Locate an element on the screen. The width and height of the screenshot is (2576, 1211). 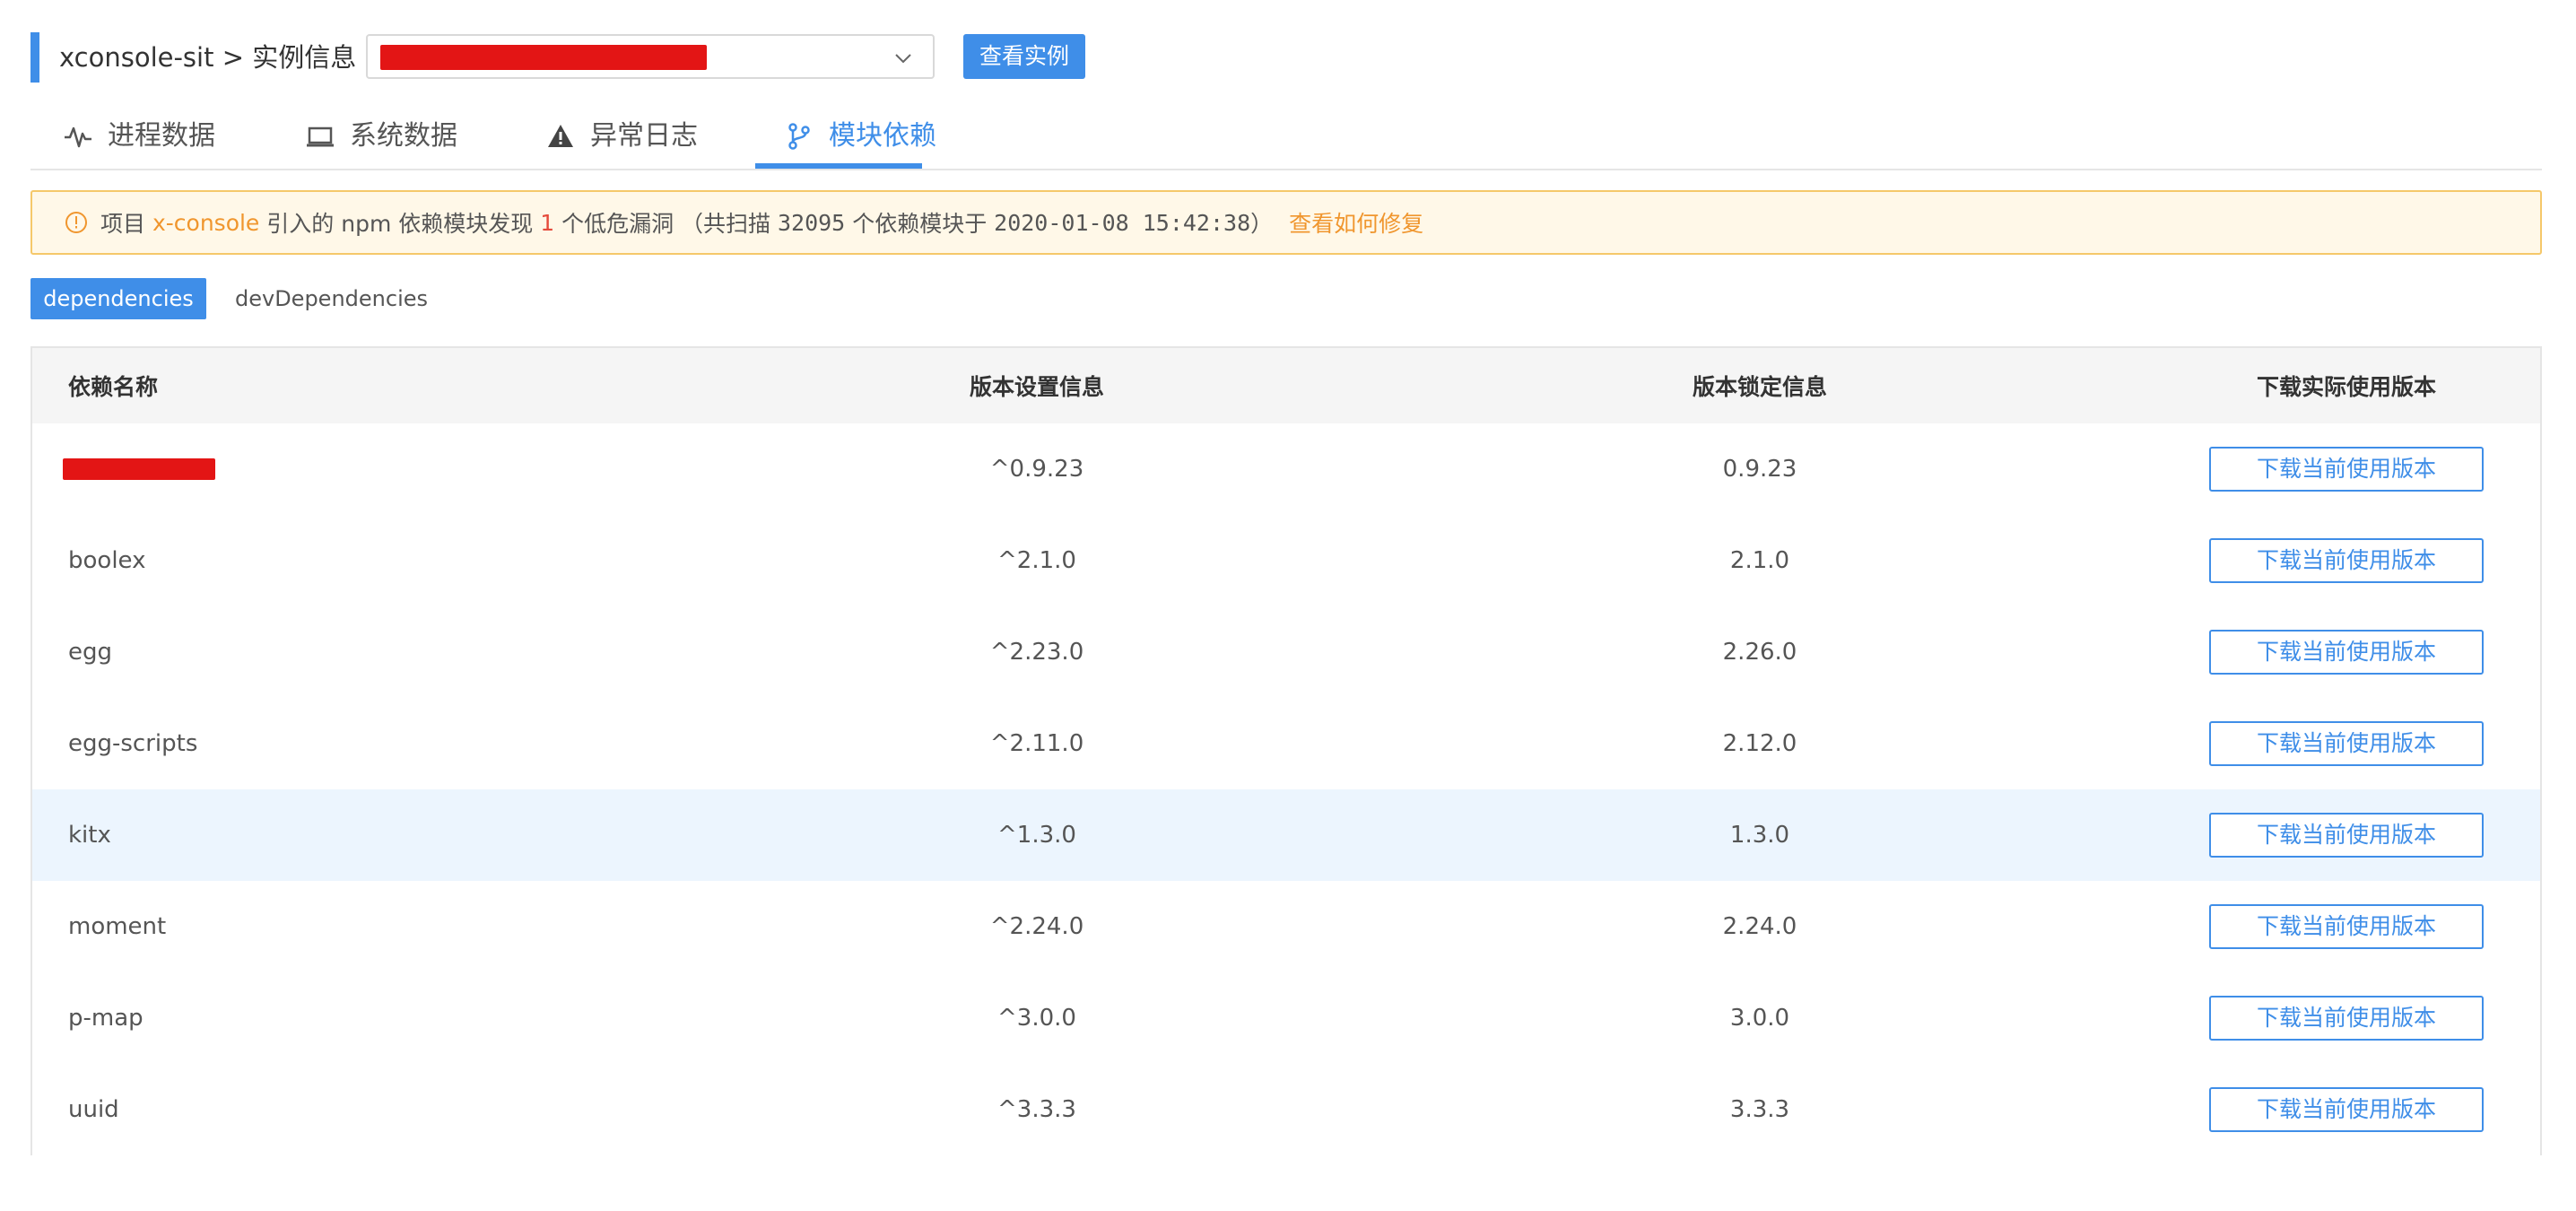
dependency-name: p-map is located at coordinates (106, 1018).